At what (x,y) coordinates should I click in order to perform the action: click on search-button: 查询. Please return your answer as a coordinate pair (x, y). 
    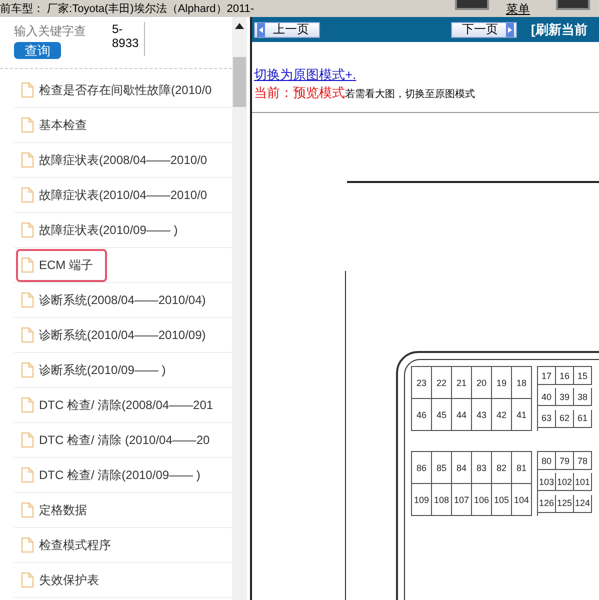
    Looking at the image, I should click on (37, 50).